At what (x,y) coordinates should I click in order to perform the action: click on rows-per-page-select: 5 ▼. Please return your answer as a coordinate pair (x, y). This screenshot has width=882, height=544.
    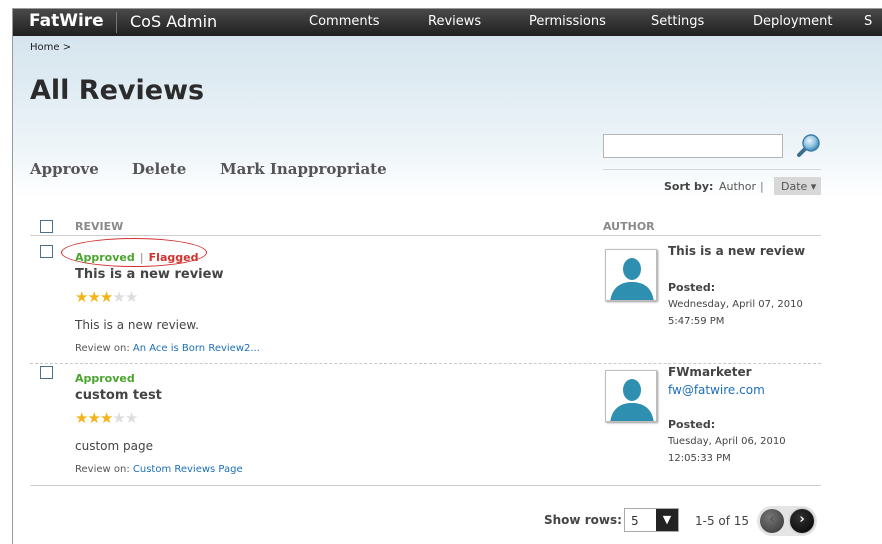
    Looking at the image, I should click on (651, 520).